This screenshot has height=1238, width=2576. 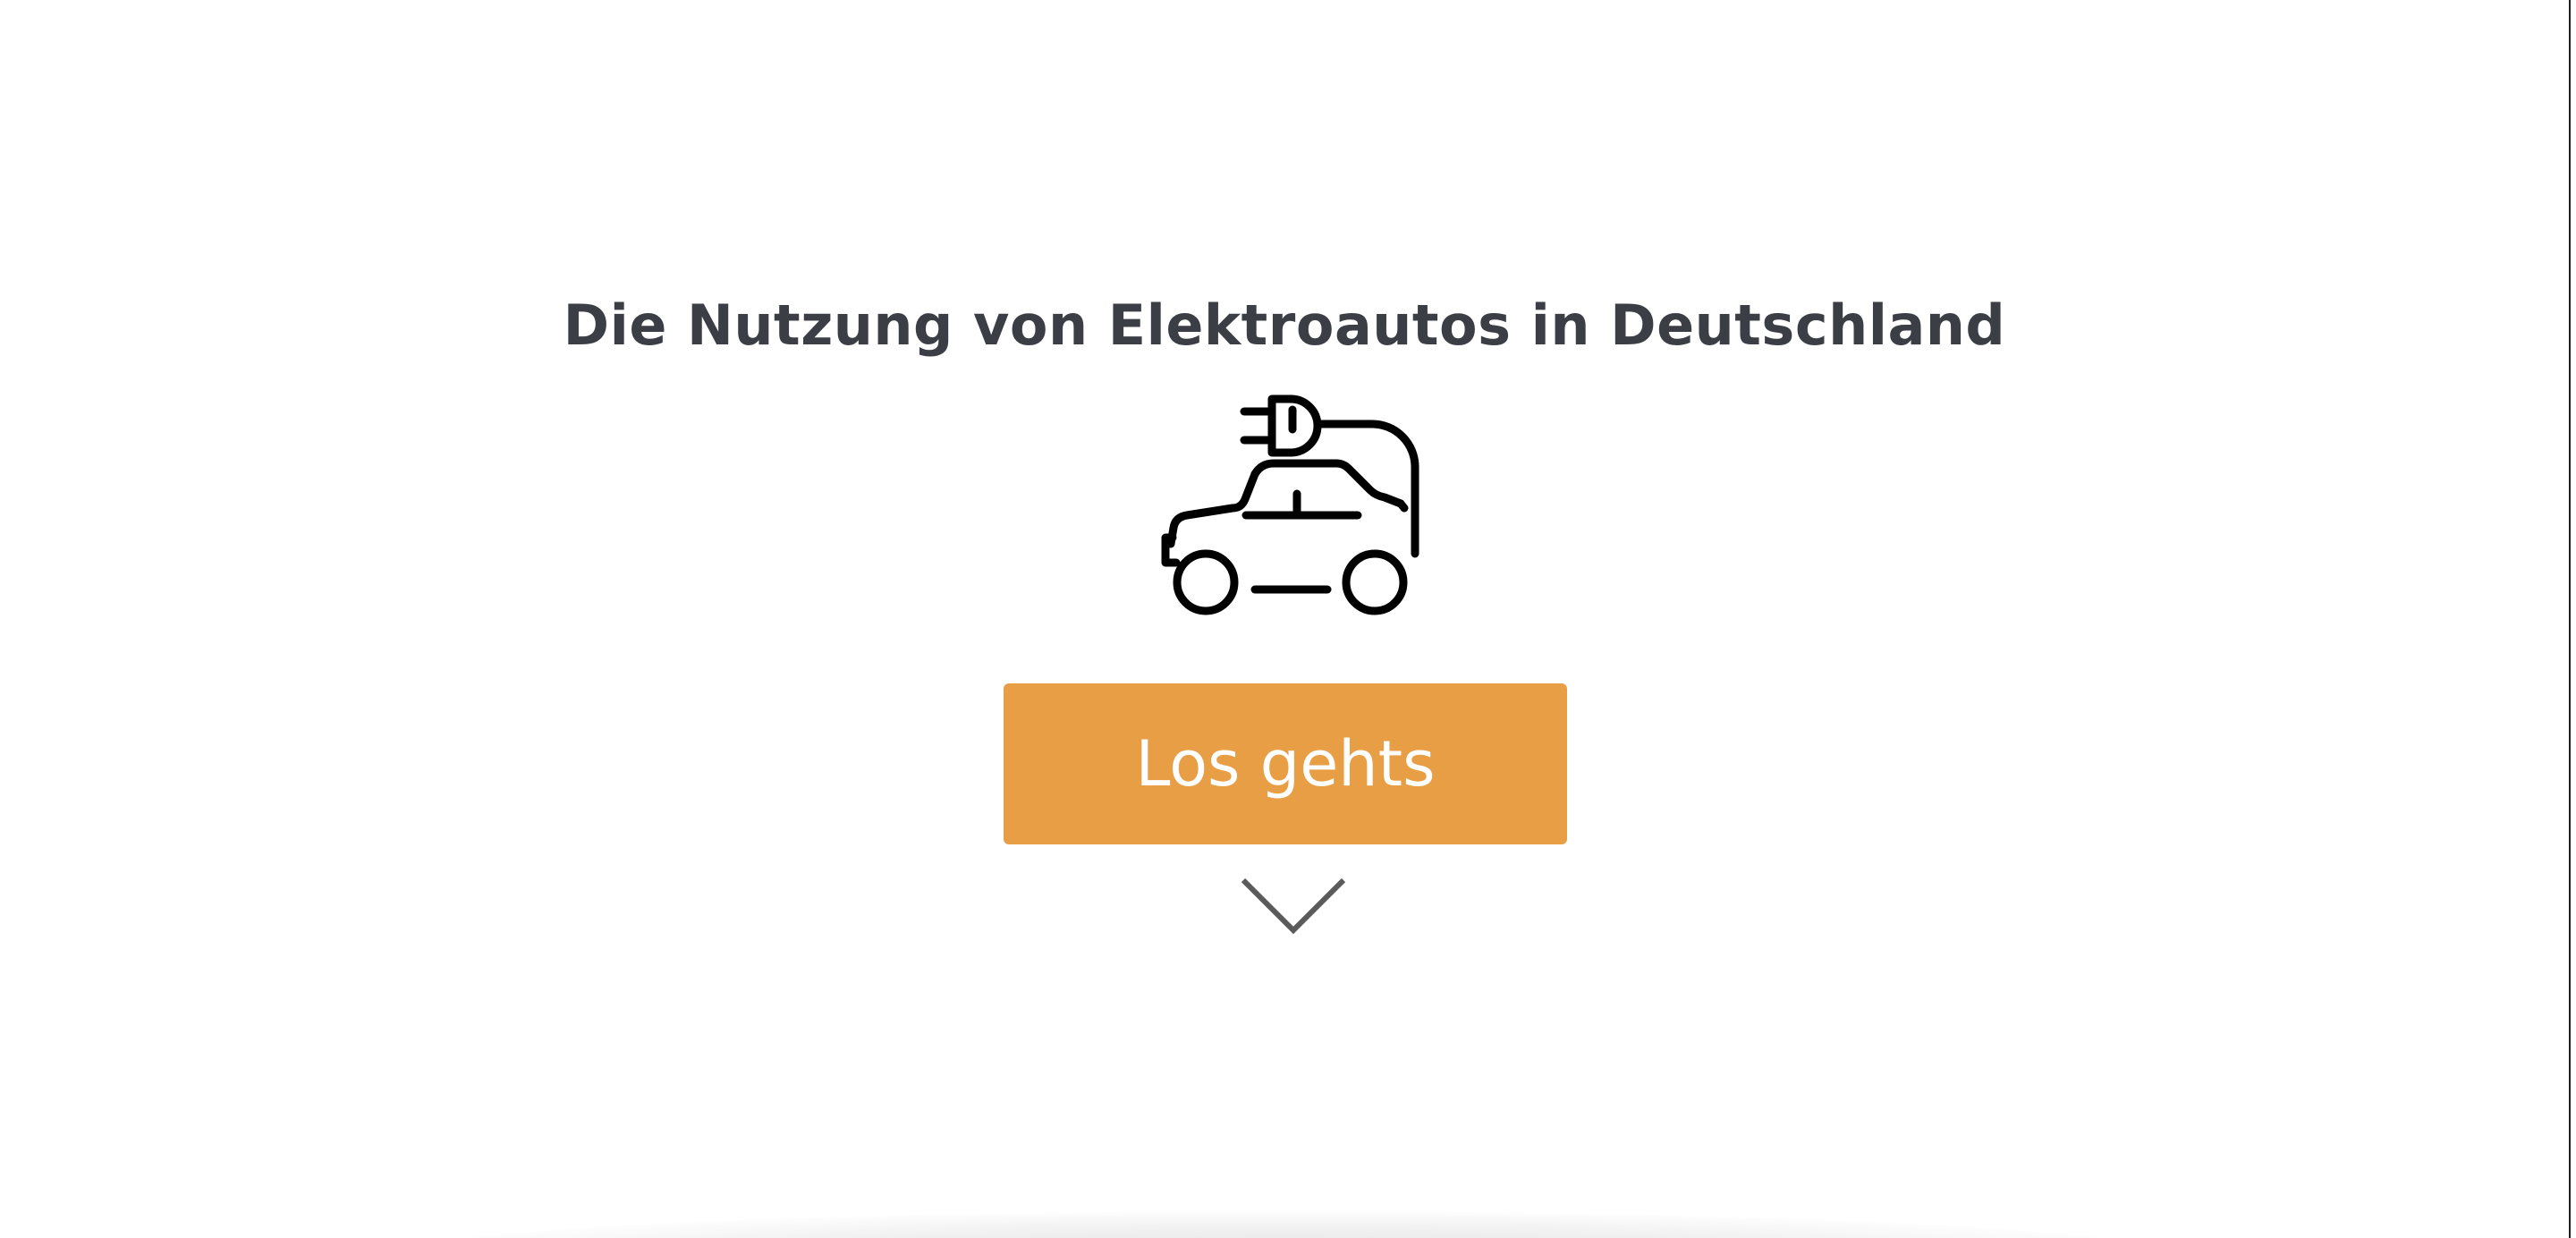 I want to click on chevron-down-icon, so click(x=1293, y=907).